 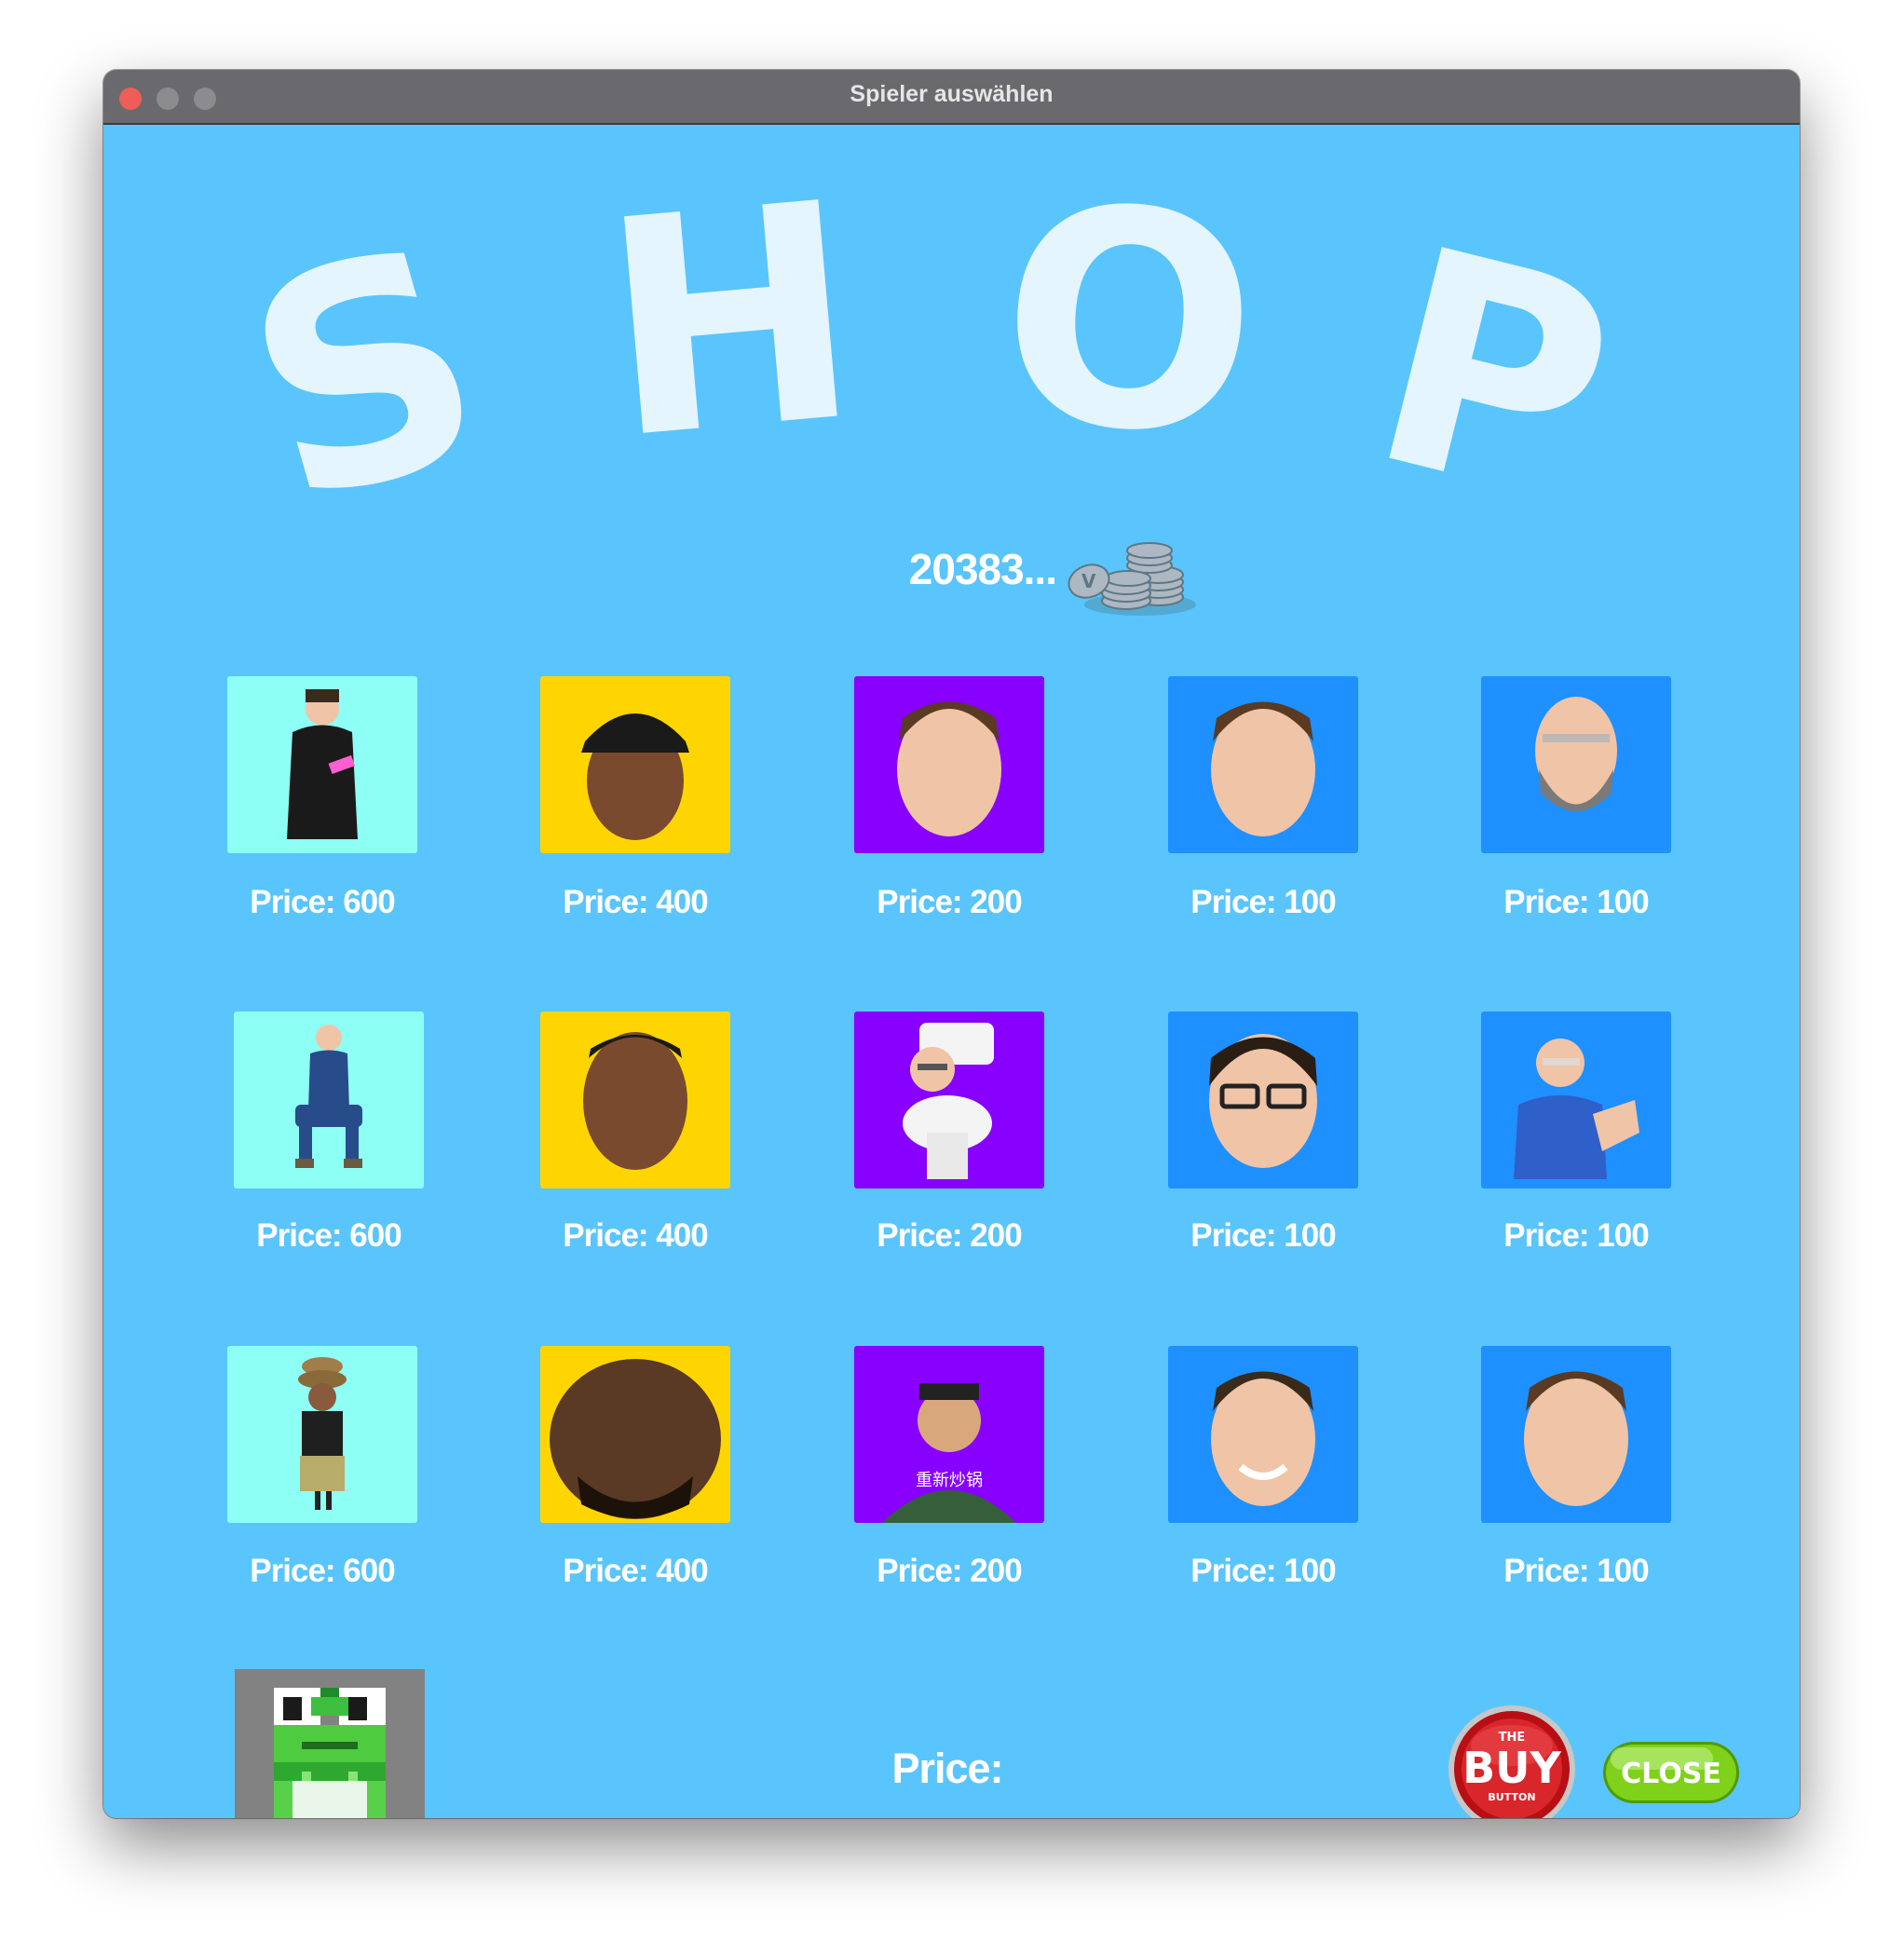 I want to click on svg-text: V, so click(x=1088, y=581).